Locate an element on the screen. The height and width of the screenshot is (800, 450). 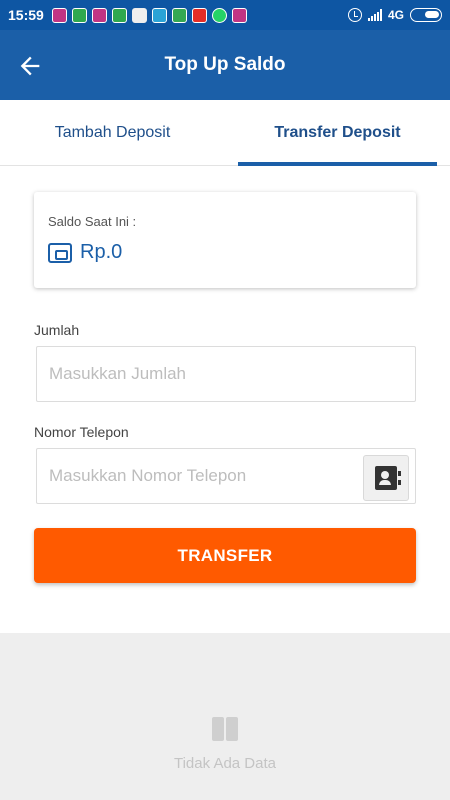
tab-transfer-deposit: Transfer Deposit is located at coordinates (337, 133).